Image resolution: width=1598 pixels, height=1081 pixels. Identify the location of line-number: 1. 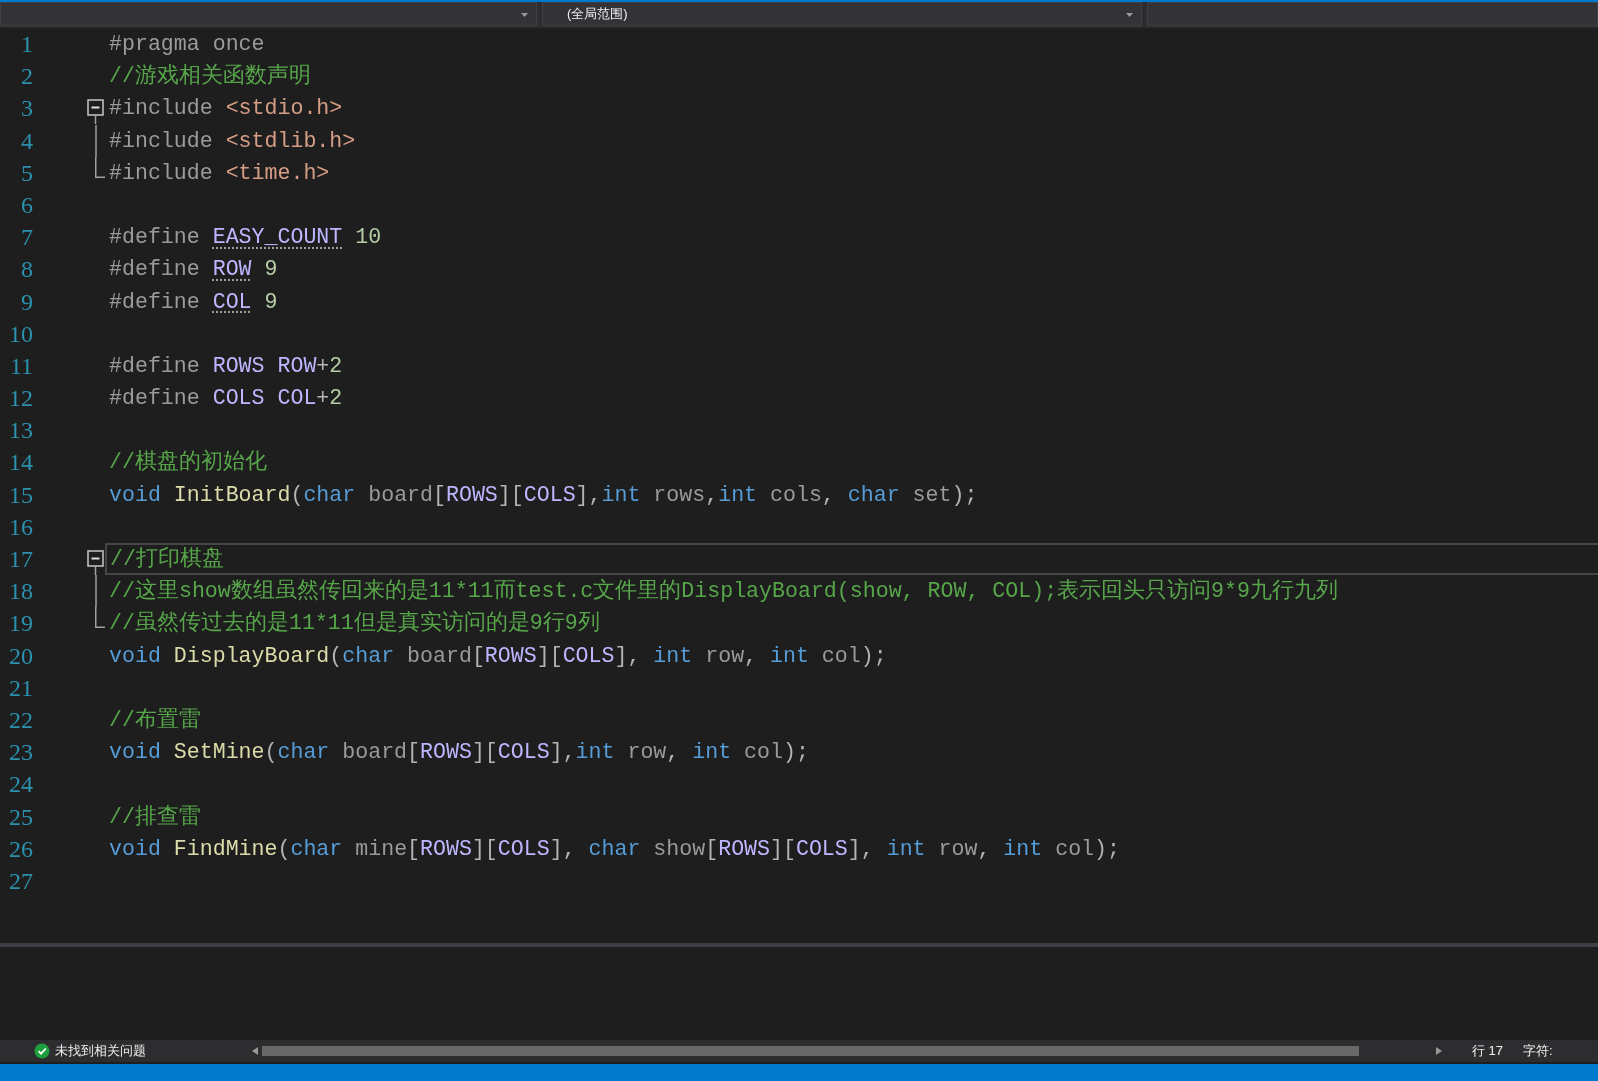
(26, 44).